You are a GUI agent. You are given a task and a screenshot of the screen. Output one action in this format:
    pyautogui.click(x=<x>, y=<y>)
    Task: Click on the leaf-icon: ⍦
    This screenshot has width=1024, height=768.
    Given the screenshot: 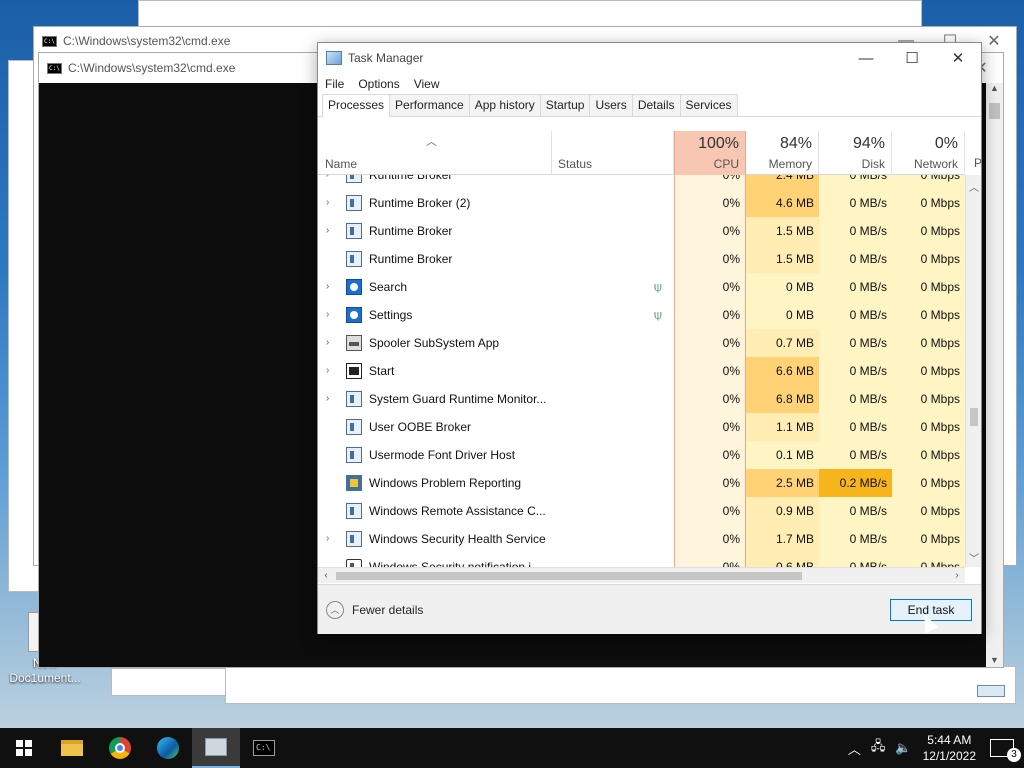 What is the action you would take?
    pyautogui.click(x=658, y=286)
    